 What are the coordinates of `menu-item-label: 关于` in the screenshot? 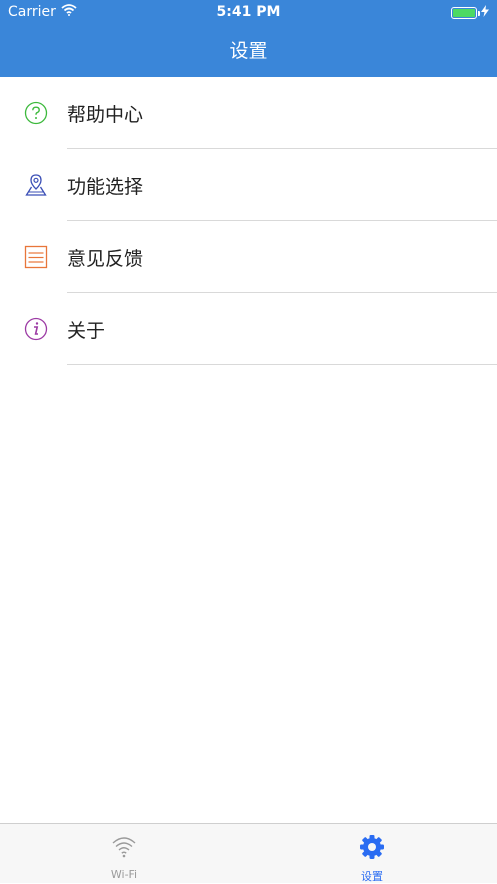 It's located at (86, 331).